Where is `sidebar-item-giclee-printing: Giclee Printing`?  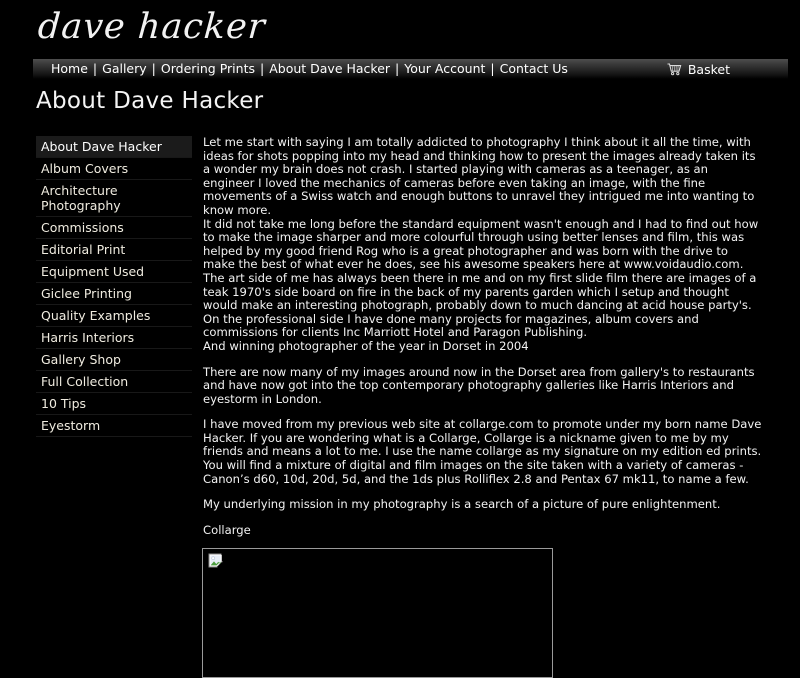 sidebar-item-giclee-printing: Giclee Printing is located at coordinates (114, 294).